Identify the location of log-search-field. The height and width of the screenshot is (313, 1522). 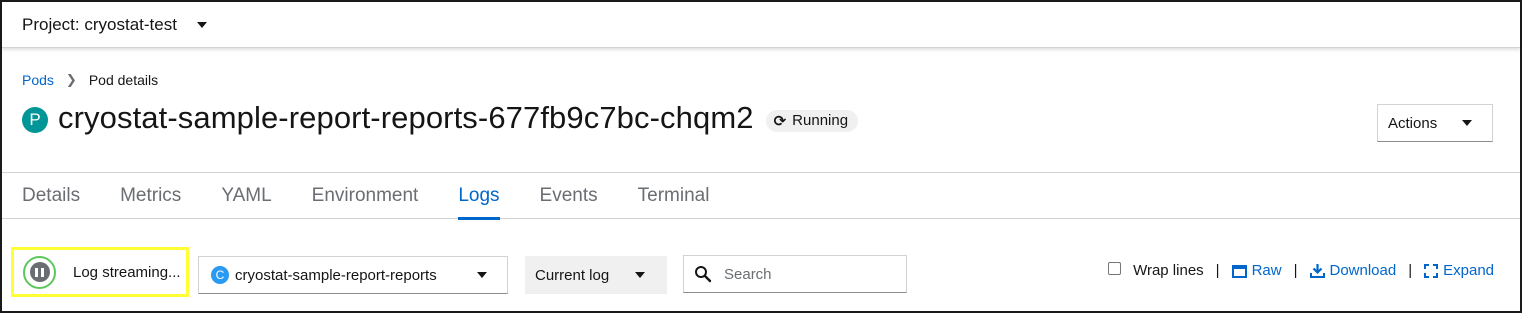
(795, 274).